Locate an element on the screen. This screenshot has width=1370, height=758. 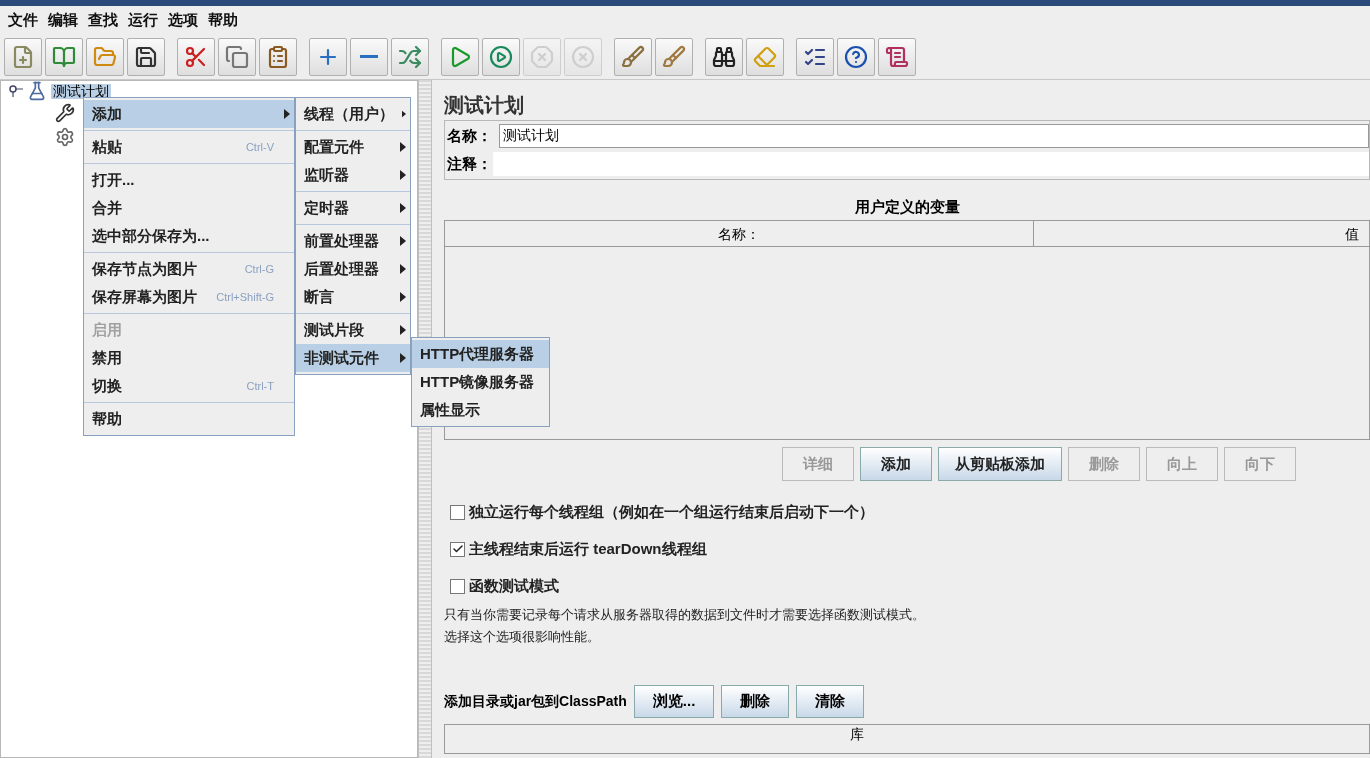
tree-node: 测试计划 is located at coordinates (81, 91).